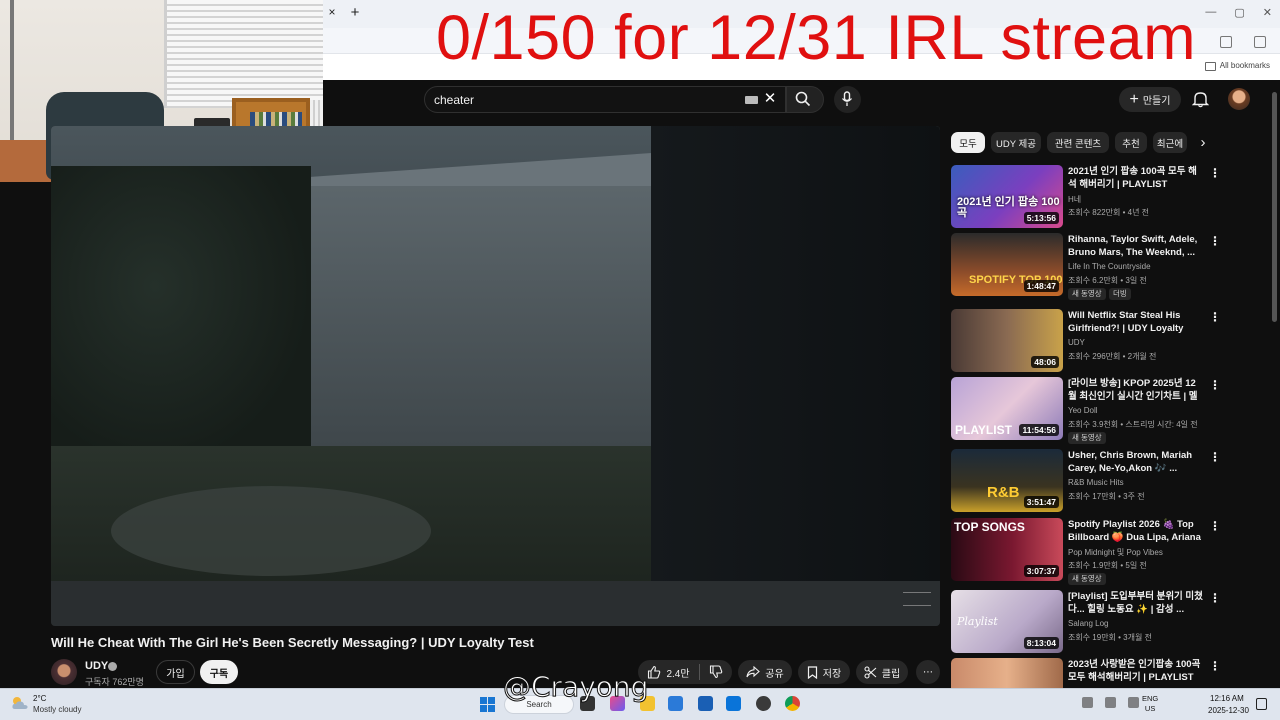 The height and width of the screenshot is (720, 1280). What do you see at coordinates (882, 672) in the screenshot?
I see `clip-button: 클립` at bounding box center [882, 672].